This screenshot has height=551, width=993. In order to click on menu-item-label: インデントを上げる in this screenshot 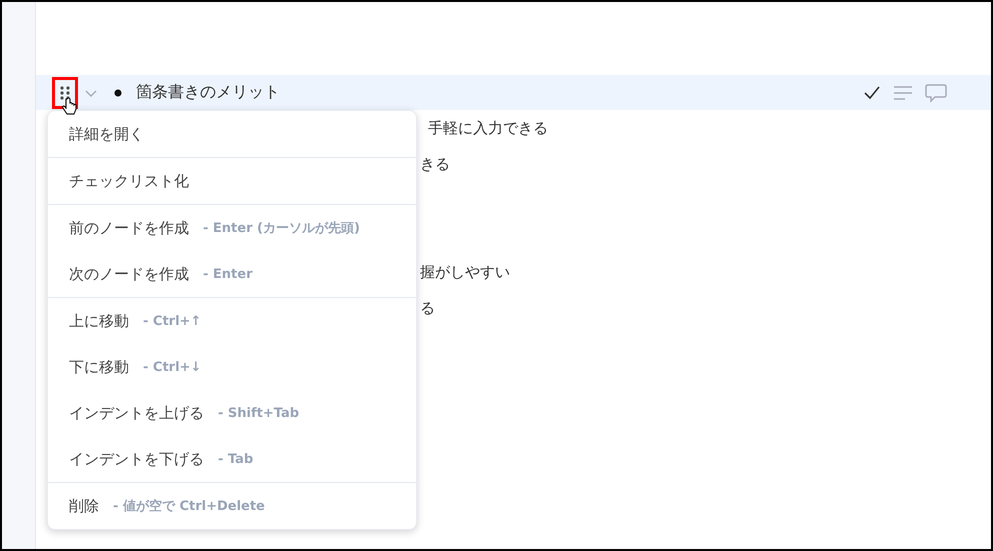, I will do `click(136, 413)`.